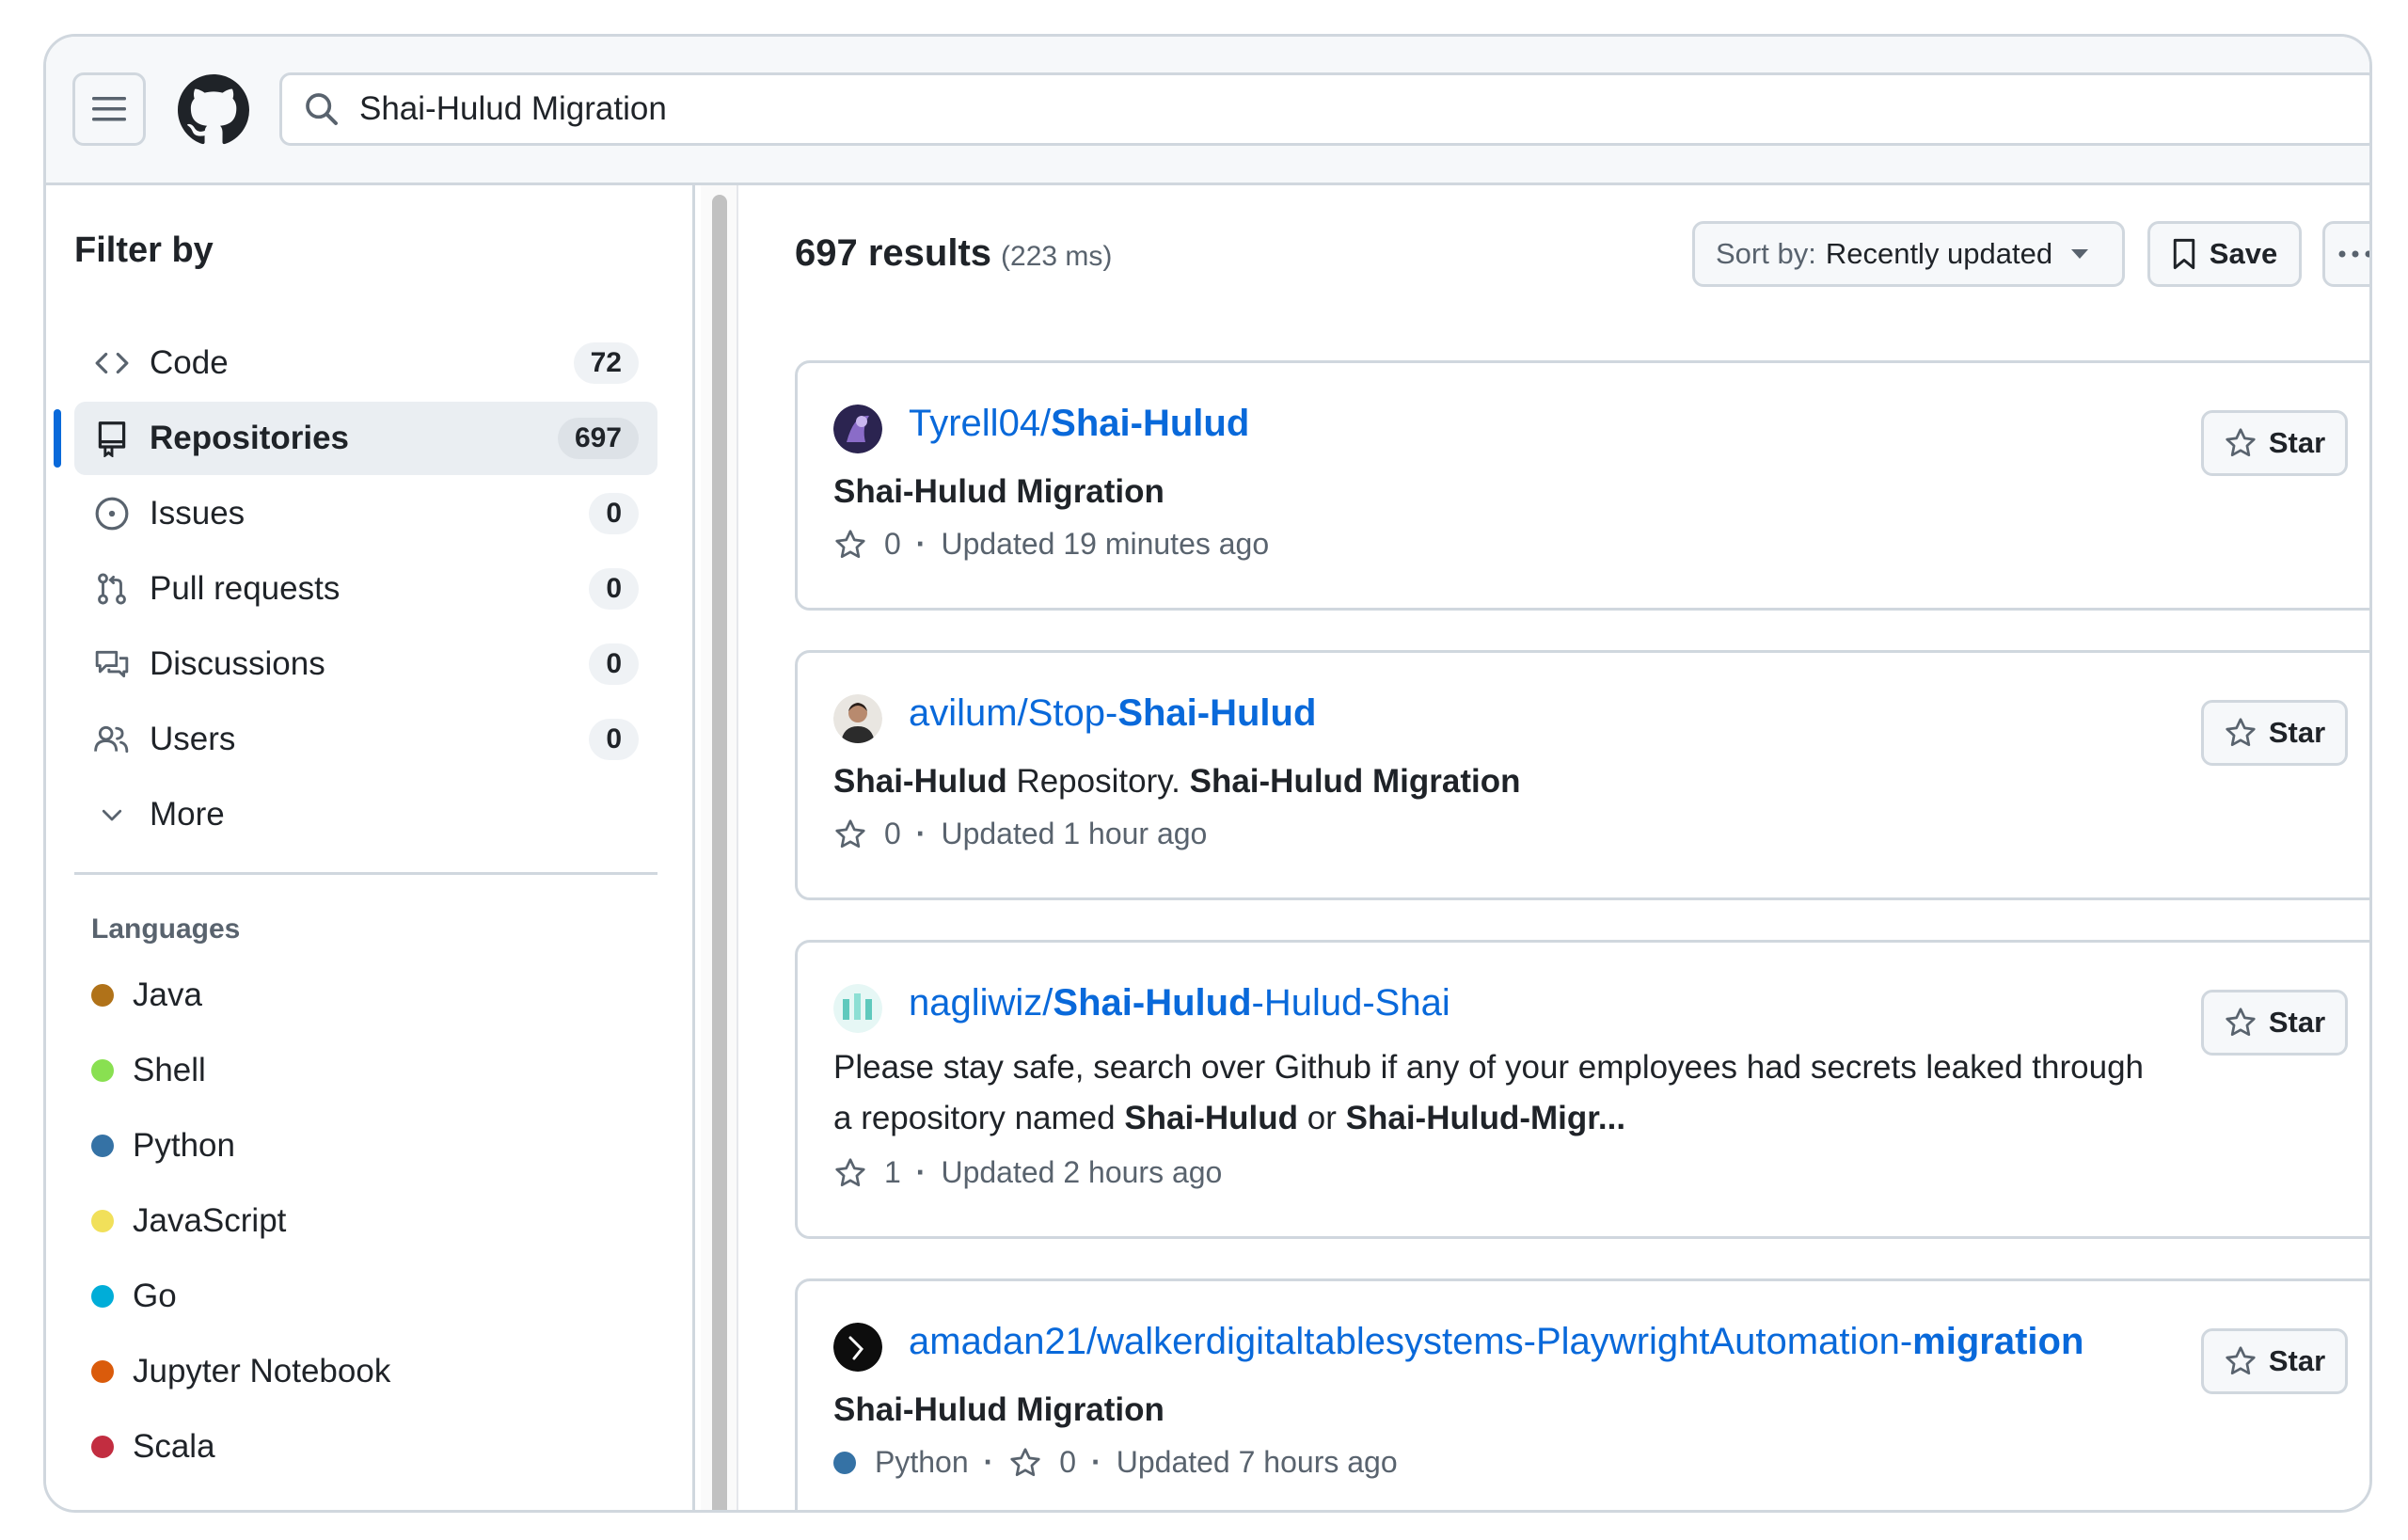 The height and width of the screenshot is (1540, 2408). Describe the element at coordinates (2345, 254) in the screenshot. I see `more-options-button` at that location.